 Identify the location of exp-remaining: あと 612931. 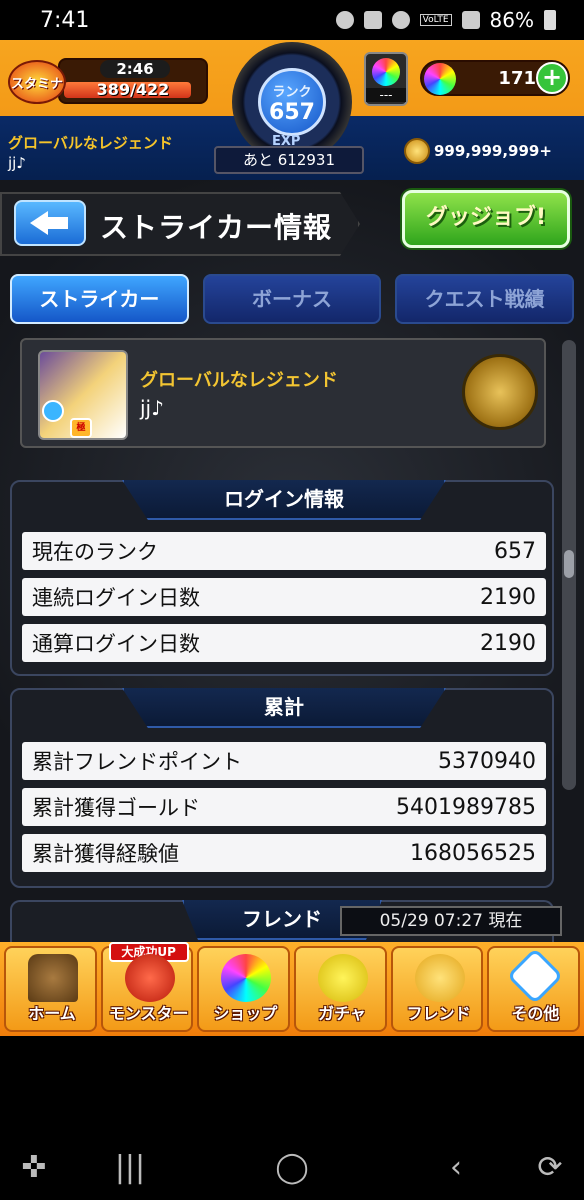
(289, 160).